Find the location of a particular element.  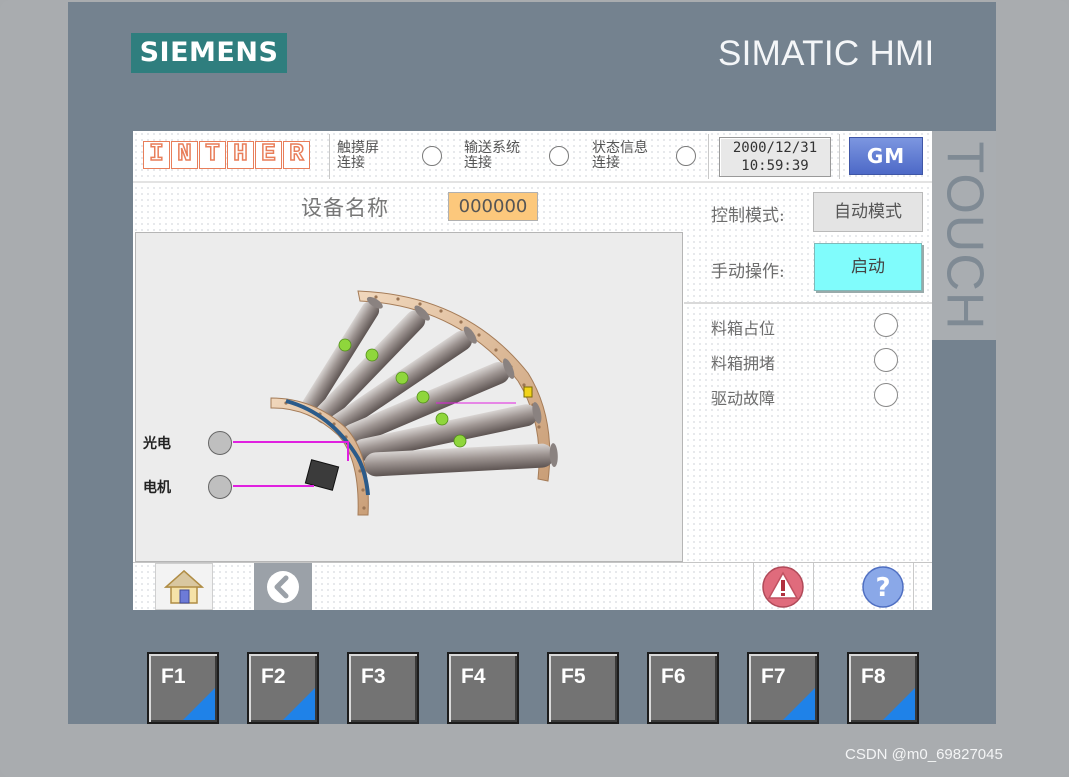

control-mode-label: 控制模式: is located at coordinates (748, 216).